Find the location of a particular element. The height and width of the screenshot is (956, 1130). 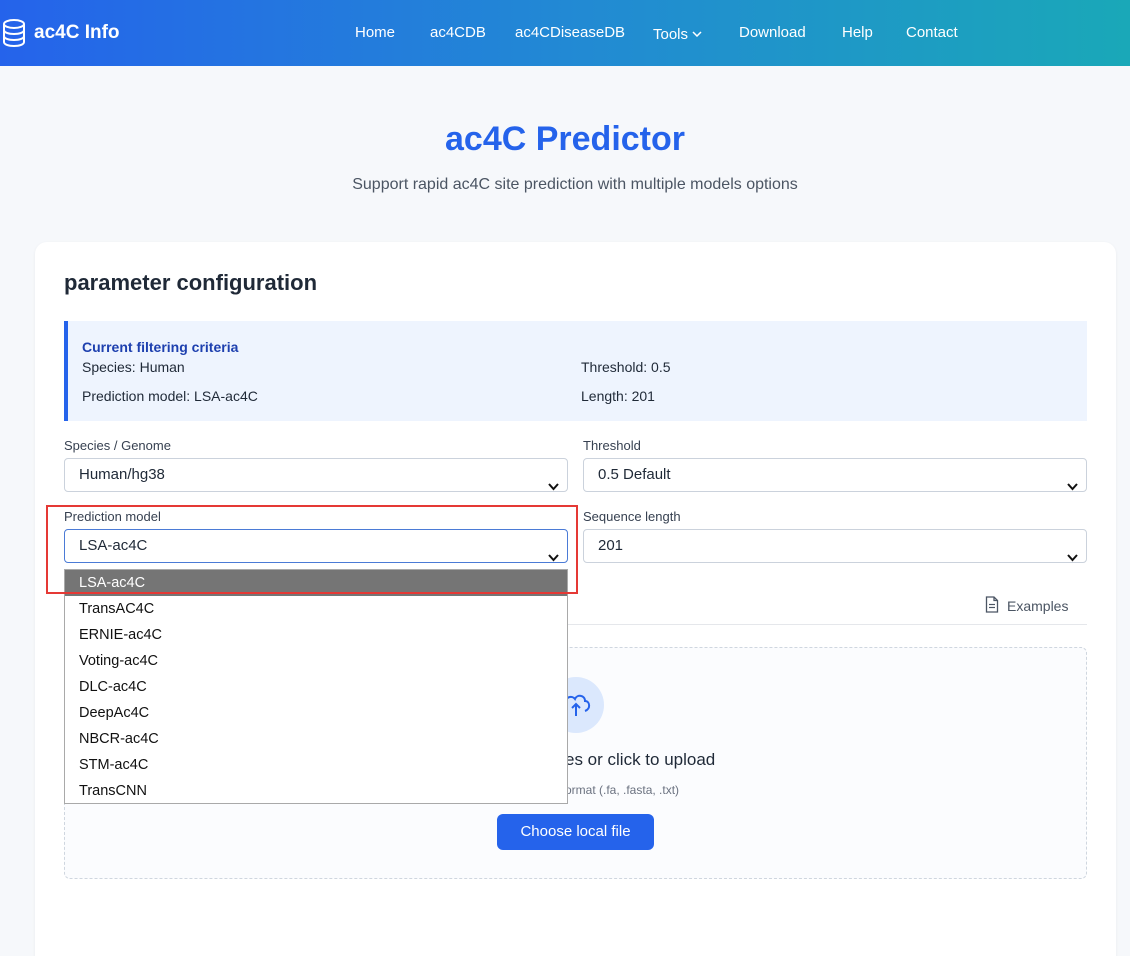

nav-tools: Tools is located at coordinates (677, 33).